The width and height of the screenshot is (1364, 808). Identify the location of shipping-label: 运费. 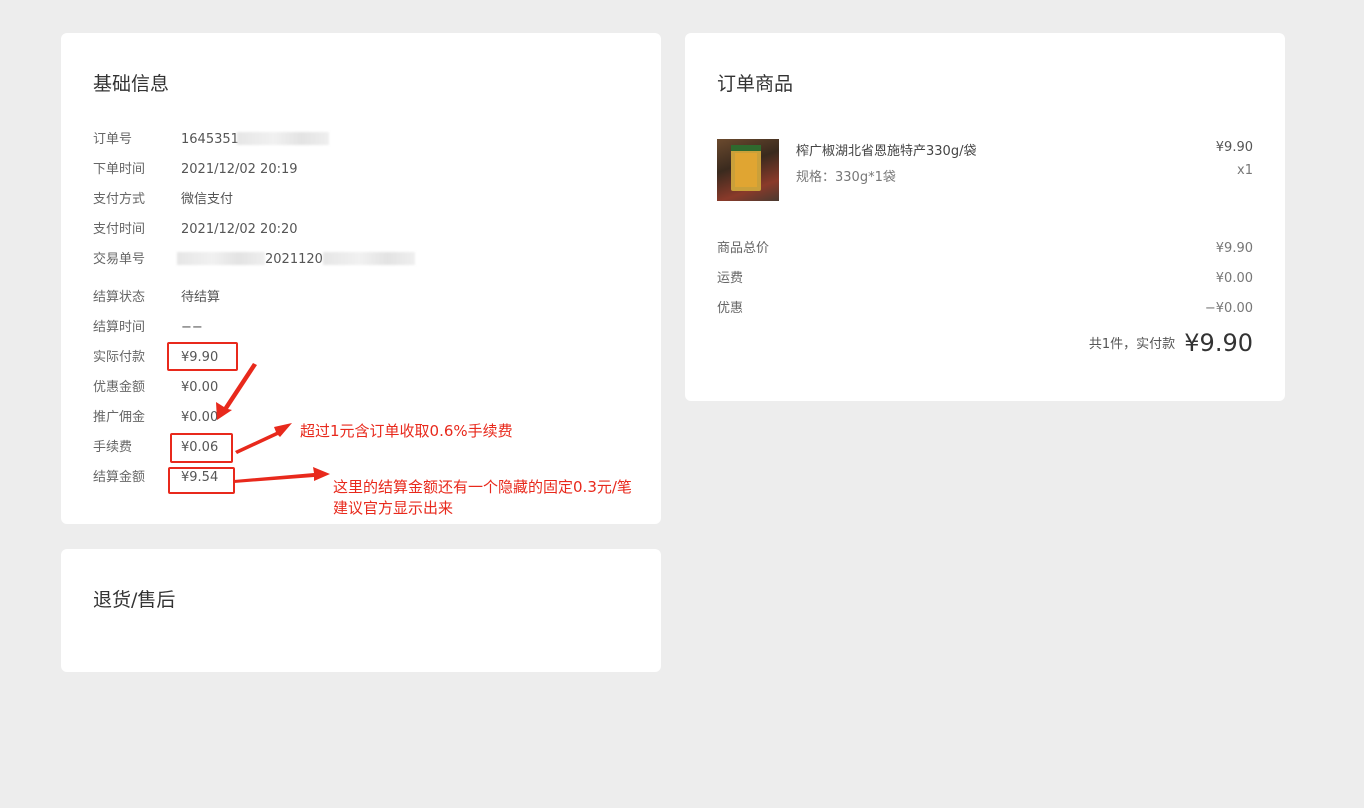
(730, 278).